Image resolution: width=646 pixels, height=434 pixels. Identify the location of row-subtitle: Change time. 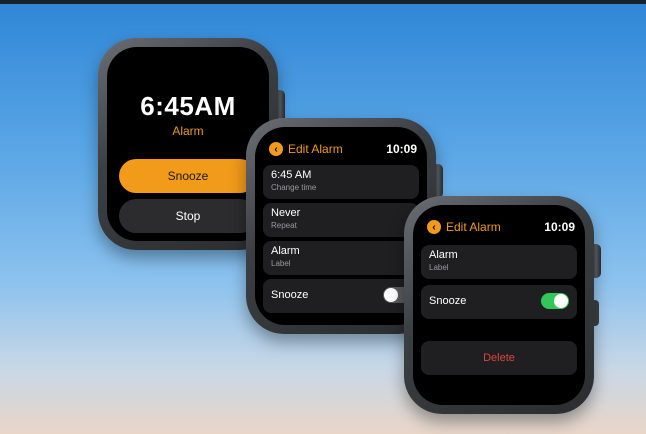
(294, 187).